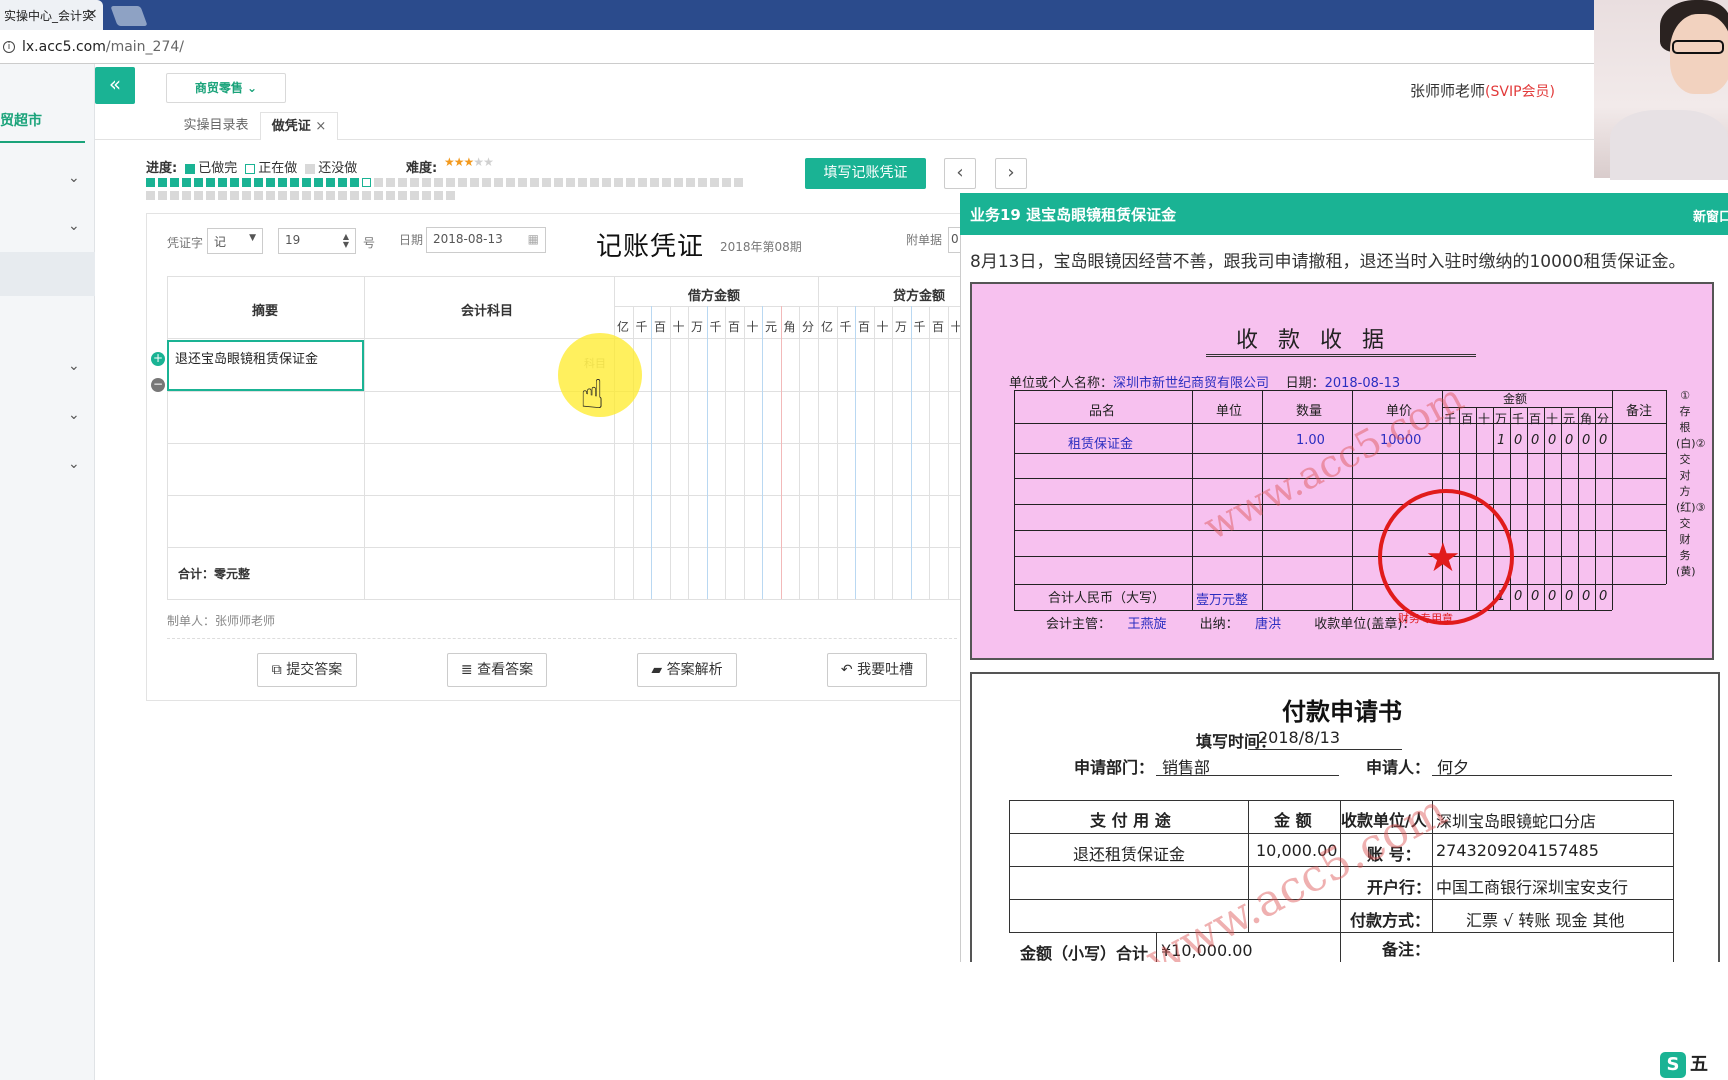 The width and height of the screenshot is (1728, 1080). What do you see at coordinates (317, 241) in the screenshot?
I see `voucher-number-stepper: 19 ▲ ▼` at bounding box center [317, 241].